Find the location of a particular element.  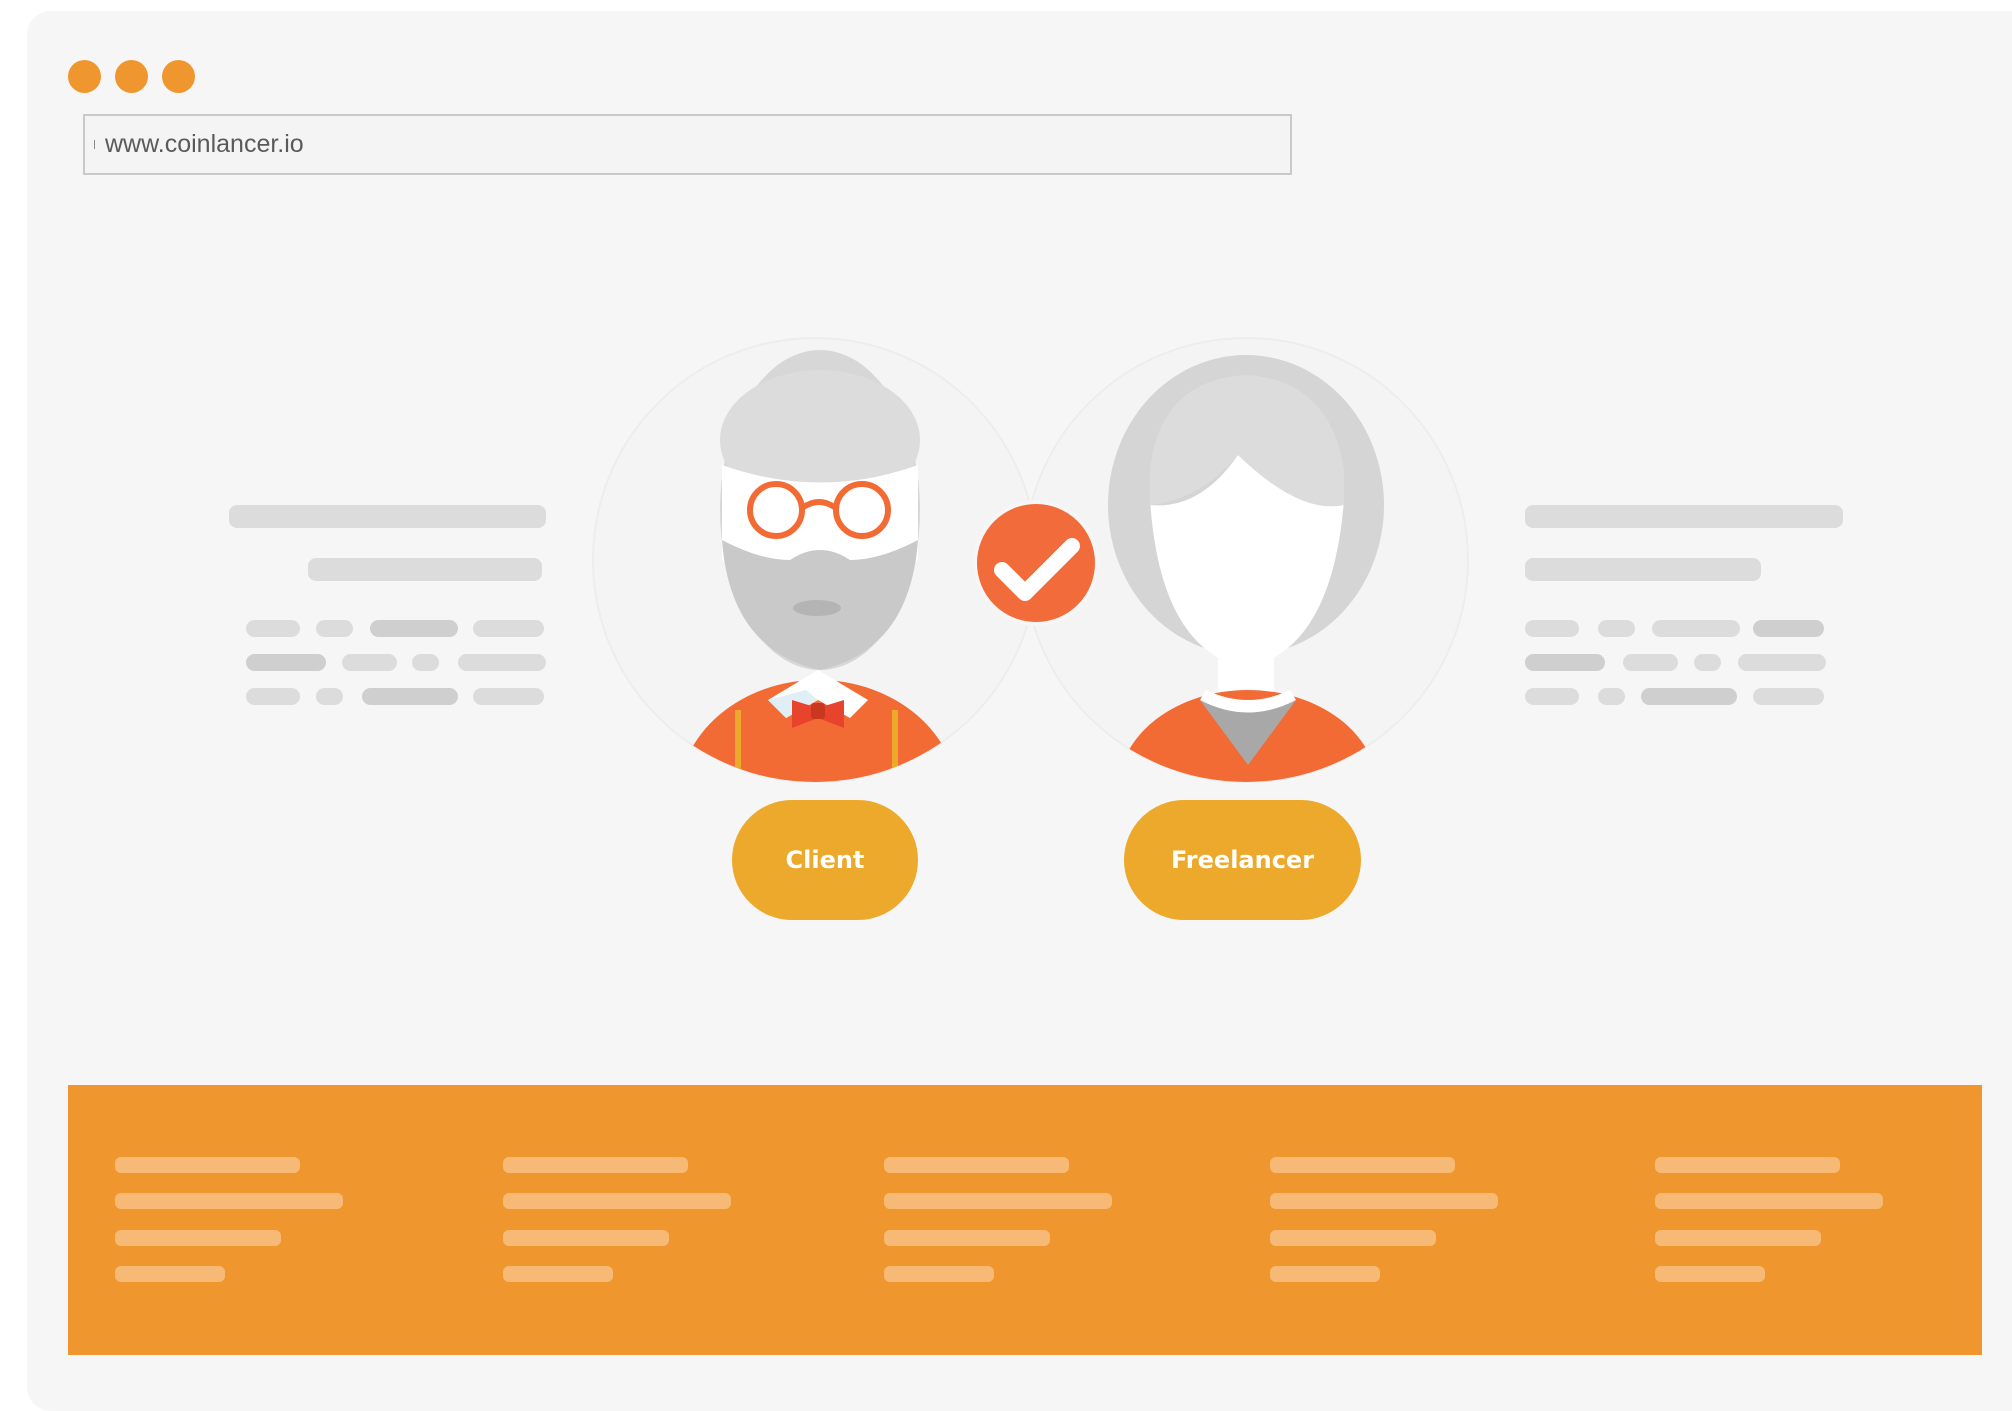

checkmark-icon is located at coordinates (1036, 563).